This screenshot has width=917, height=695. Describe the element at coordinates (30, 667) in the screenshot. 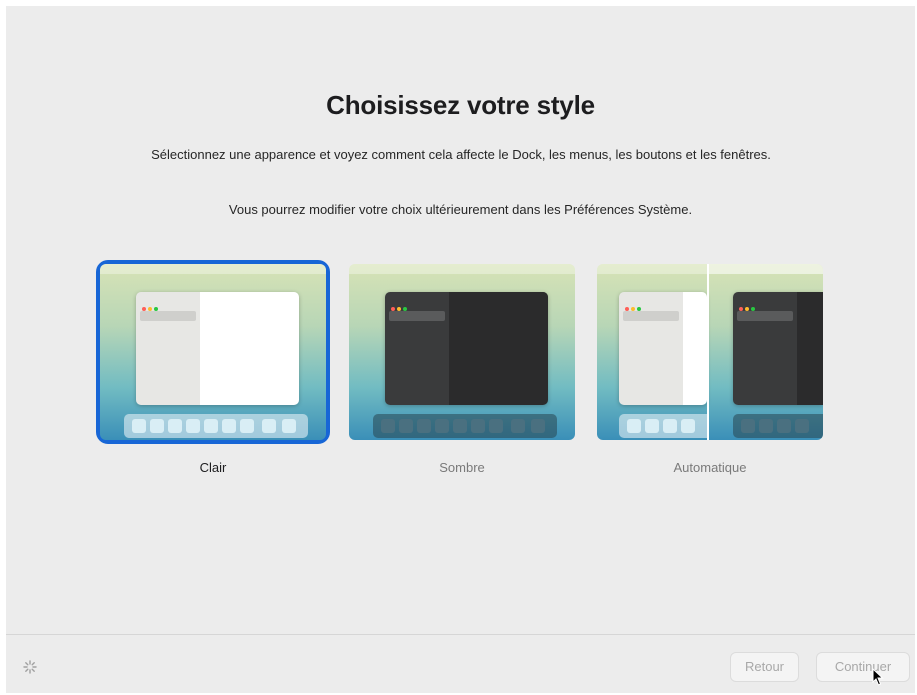

I see `spinner-icon` at that location.